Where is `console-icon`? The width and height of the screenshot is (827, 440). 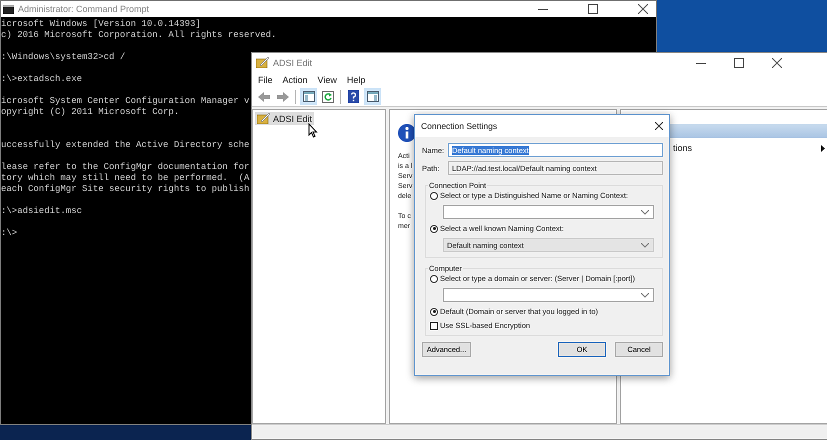
console-icon is located at coordinates (8, 9).